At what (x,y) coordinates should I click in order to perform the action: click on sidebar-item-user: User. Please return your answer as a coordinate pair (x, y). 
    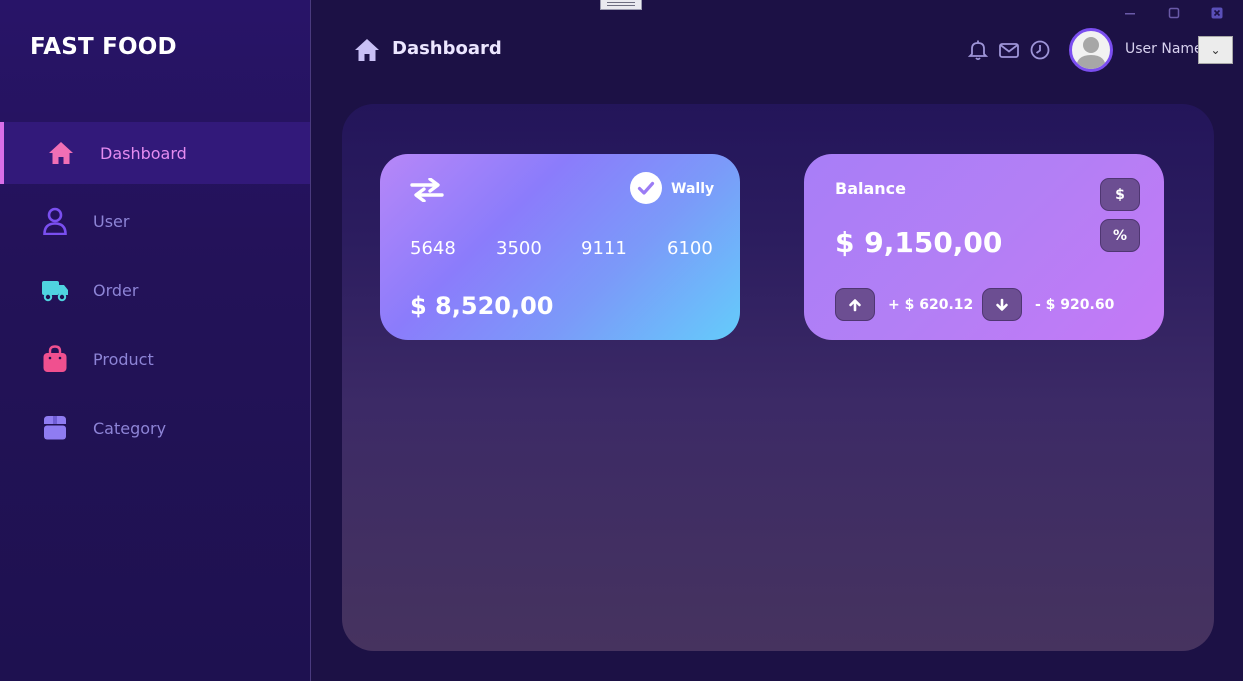
    Looking at the image, I should click on (155, 221).